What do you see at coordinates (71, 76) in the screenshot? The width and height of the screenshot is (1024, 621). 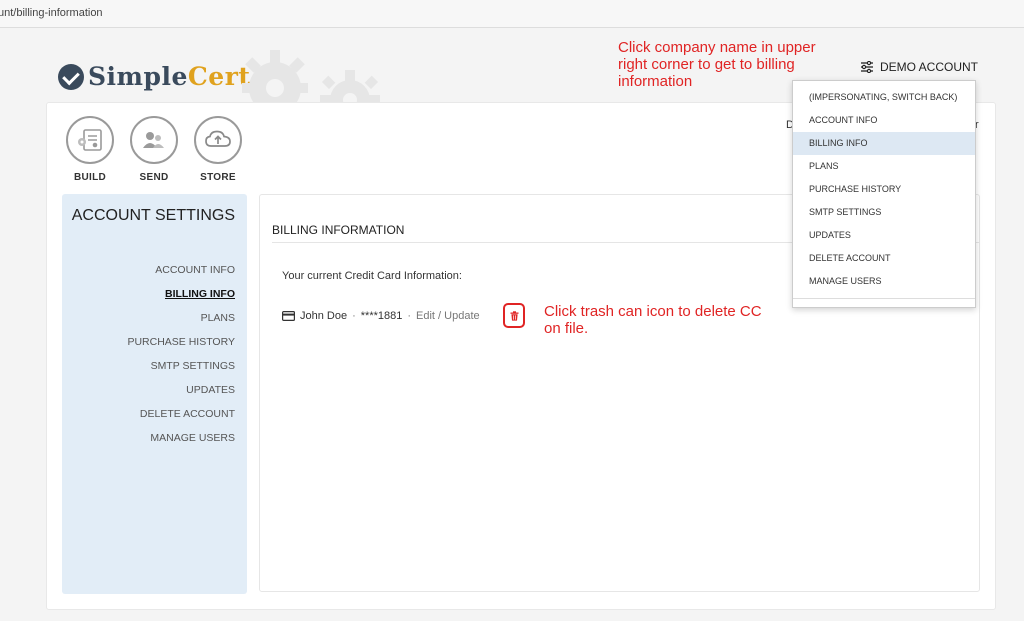 I see `logo-check-icon` at bounding box center [71, 76].